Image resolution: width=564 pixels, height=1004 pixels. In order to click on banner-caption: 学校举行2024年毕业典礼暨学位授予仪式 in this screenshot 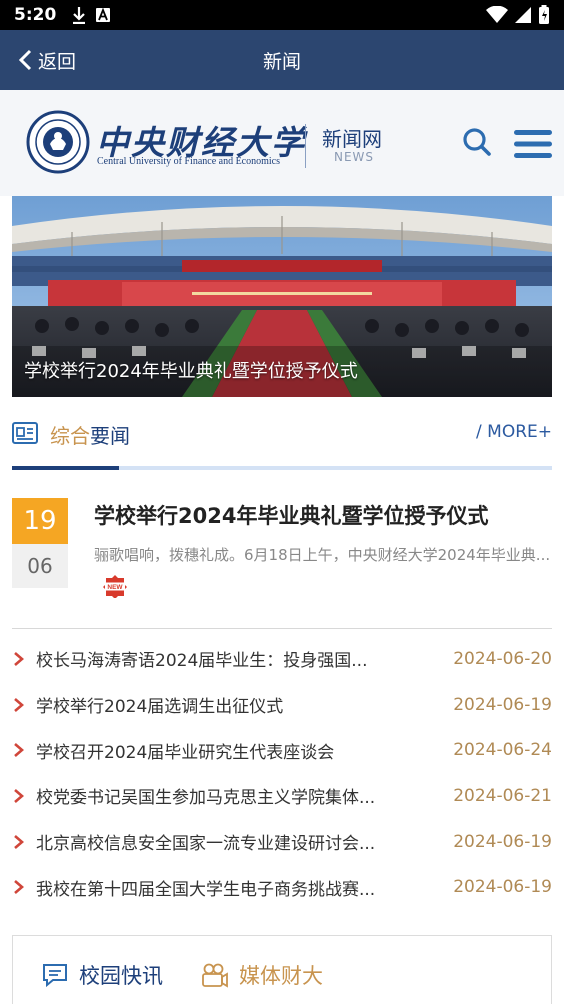, I will do `click(191, 371)`.